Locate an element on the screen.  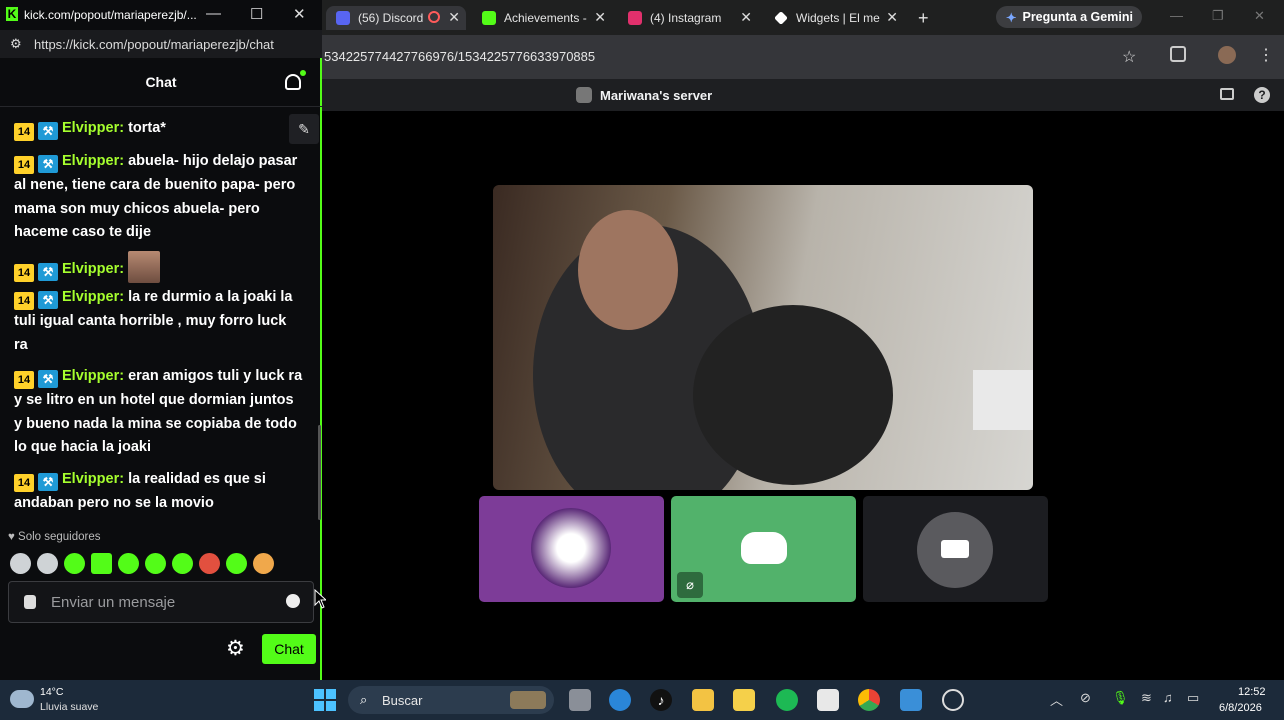
search-icon: ⌕ is located at coordinates (364, 699).